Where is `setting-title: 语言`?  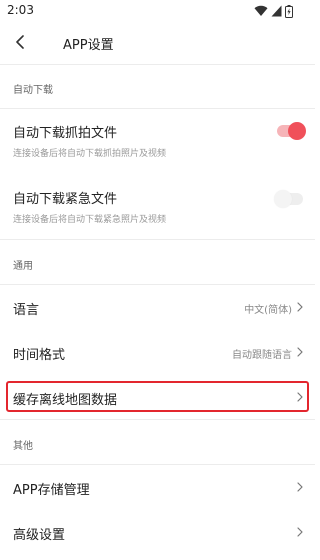 setting-title: 语言 is located at coordinates (26, 310).